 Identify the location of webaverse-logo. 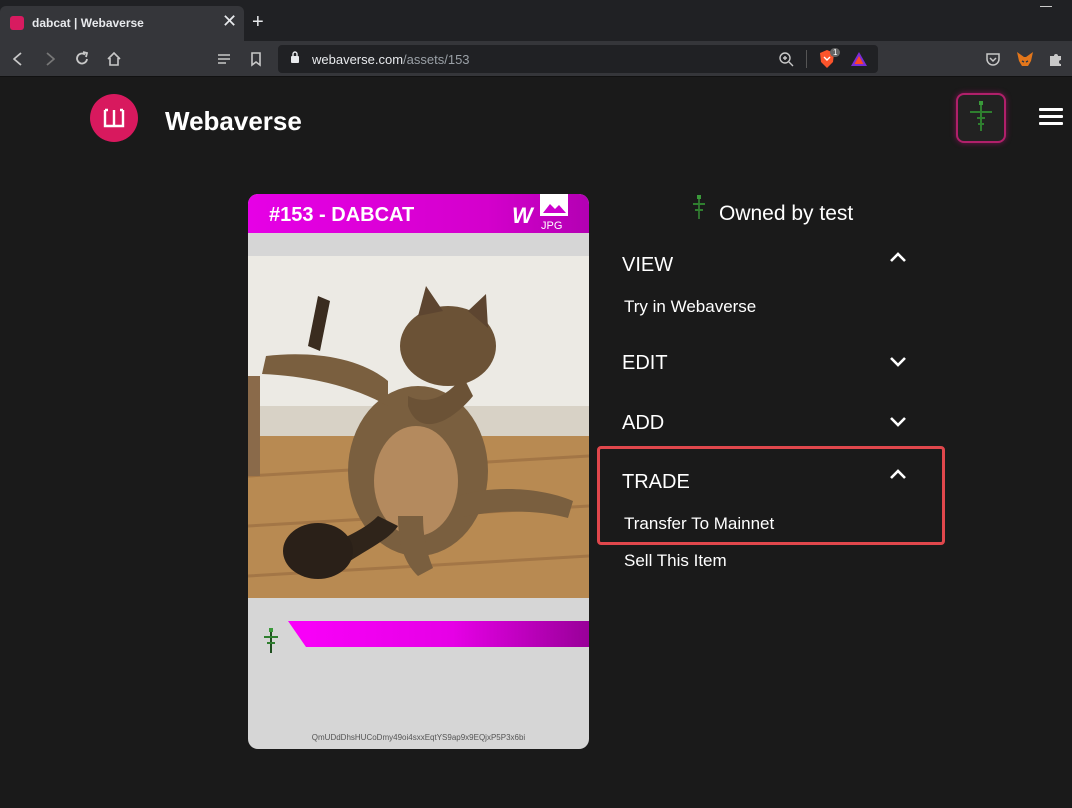
(114, 118).